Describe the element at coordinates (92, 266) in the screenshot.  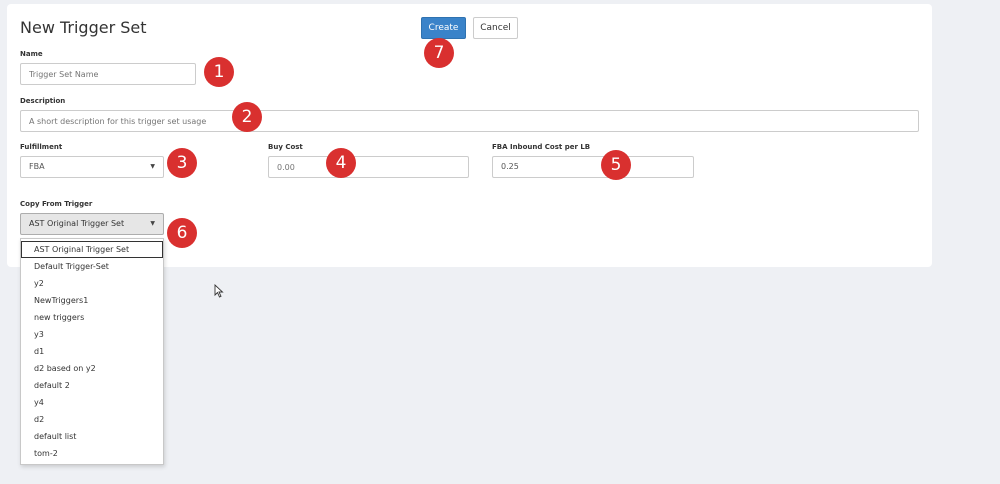
I see `dropdown-option: Default Trigger-Set` at that location.